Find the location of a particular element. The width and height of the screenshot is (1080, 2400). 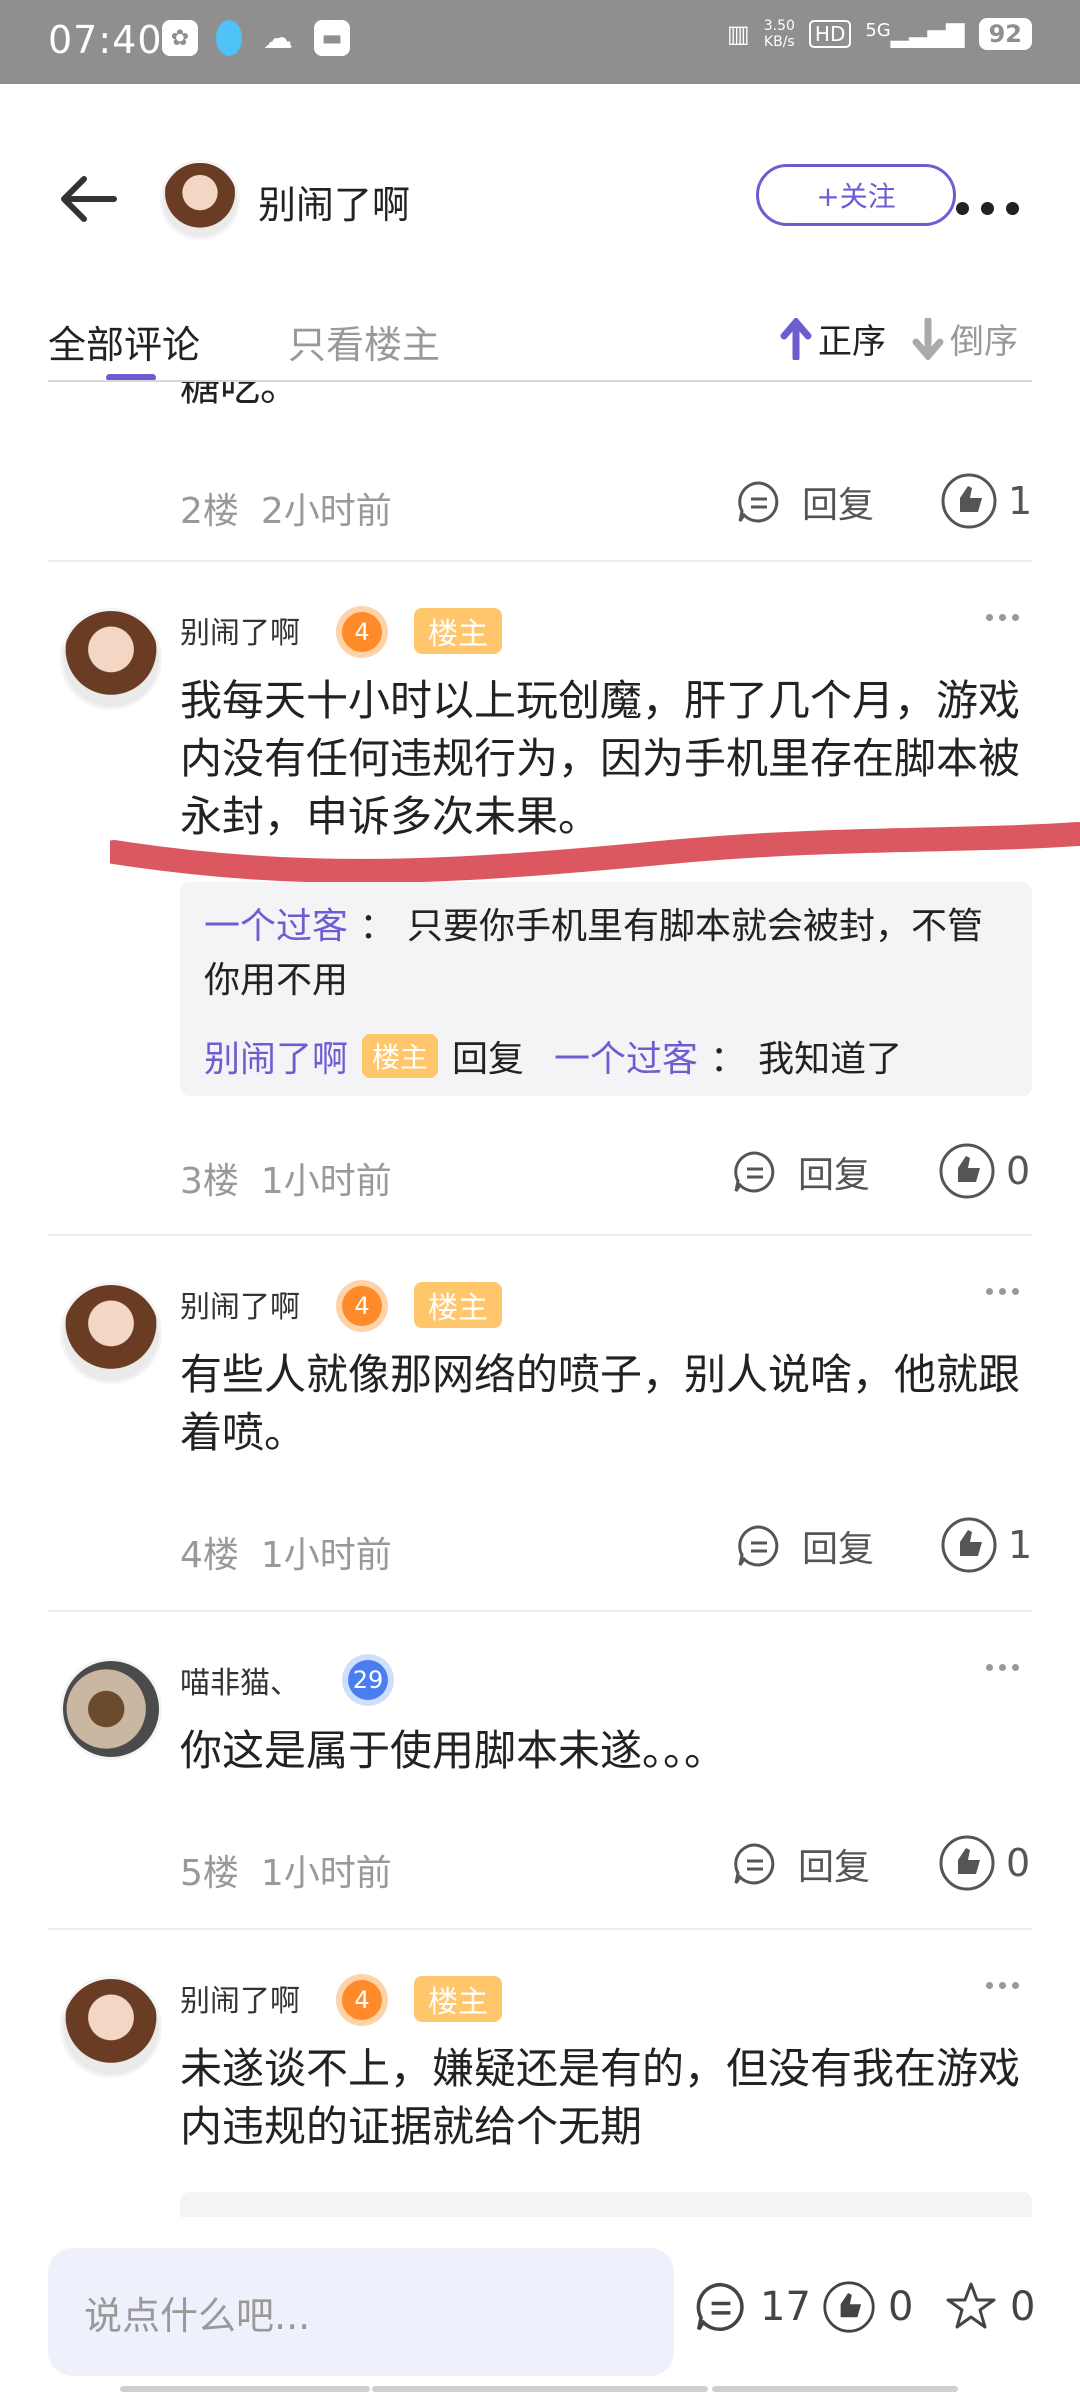

more-options-icon is located at coordinates (991, 208).